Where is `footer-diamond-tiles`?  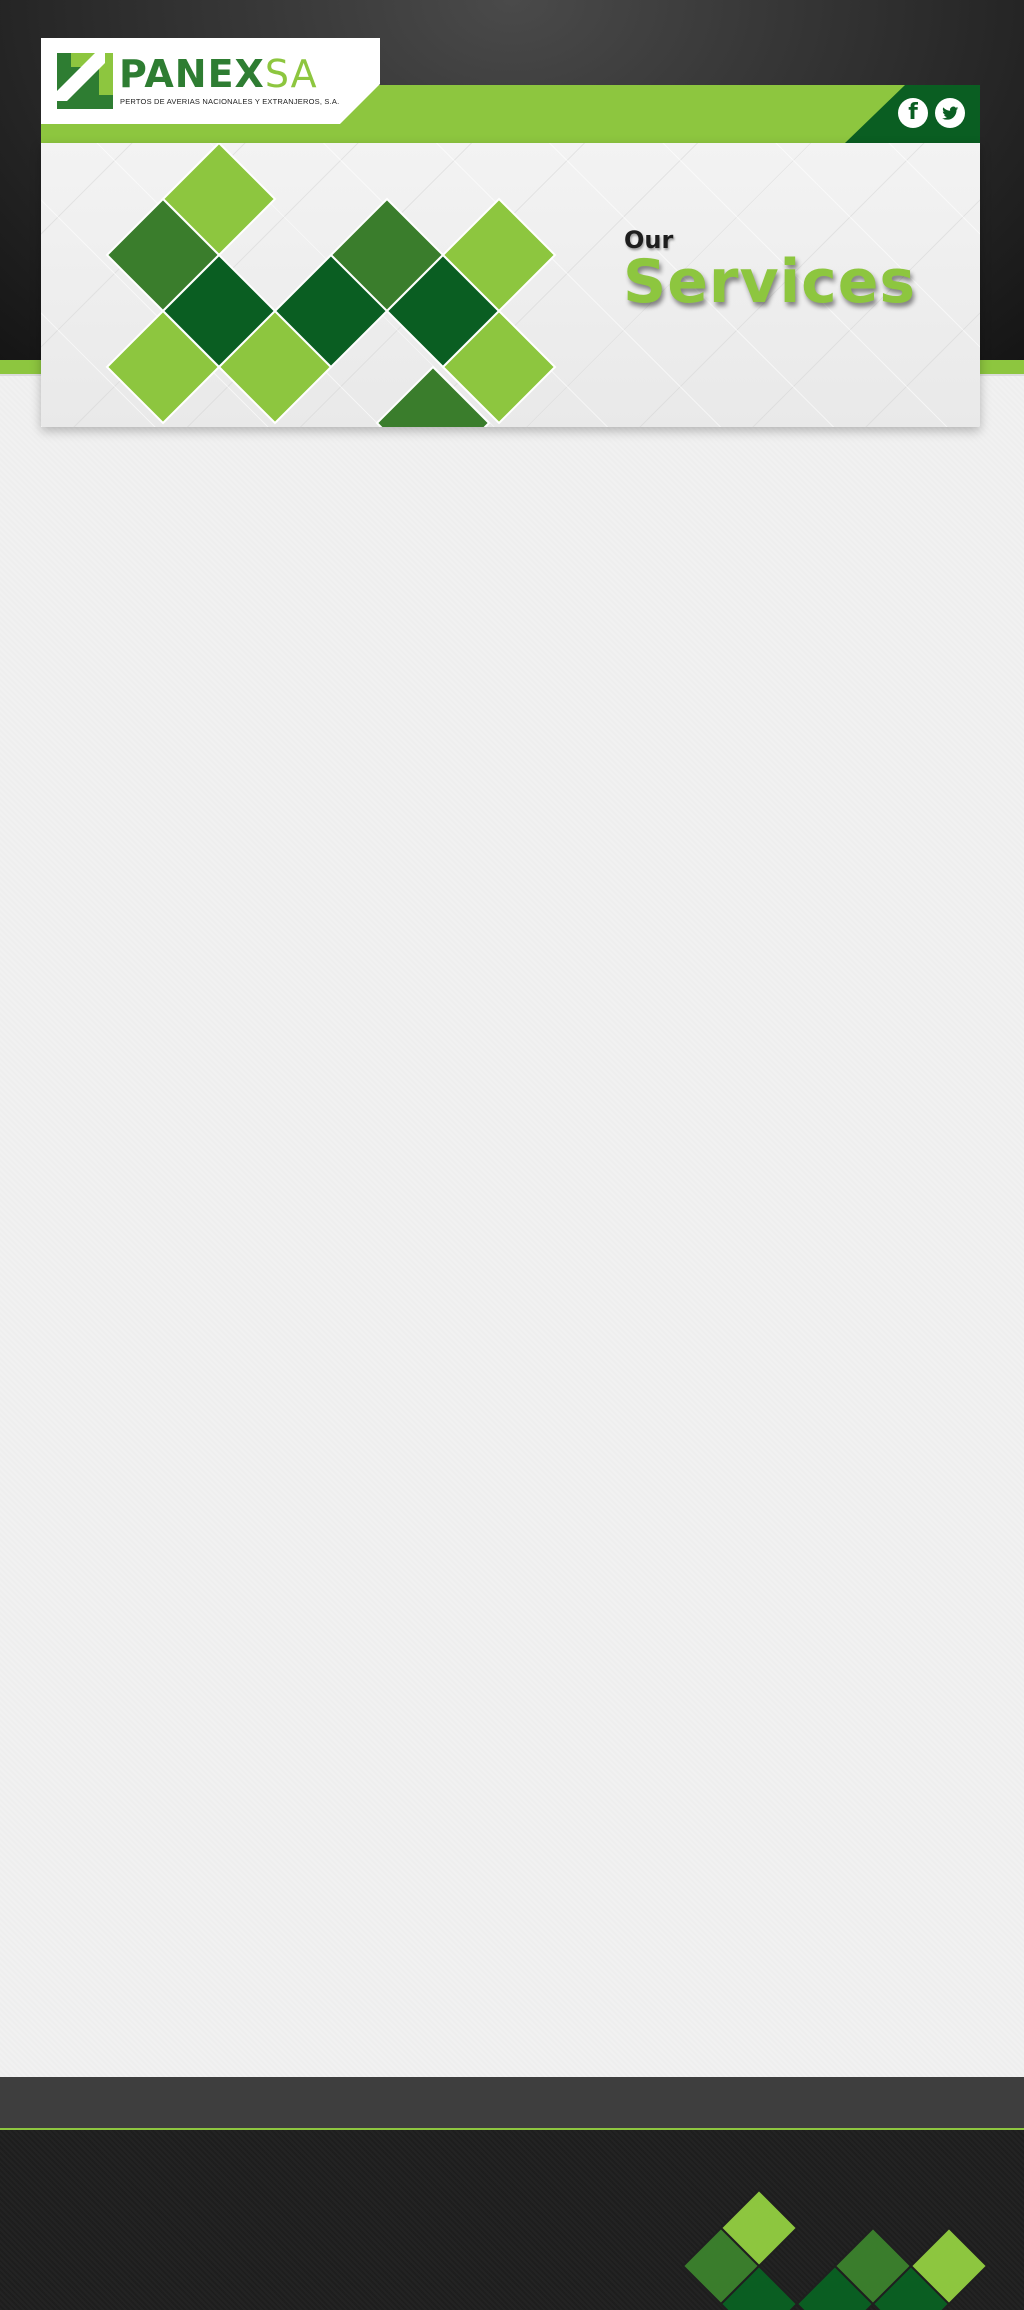
footer-diamond-tiles is located at coordinates (835, 2249).